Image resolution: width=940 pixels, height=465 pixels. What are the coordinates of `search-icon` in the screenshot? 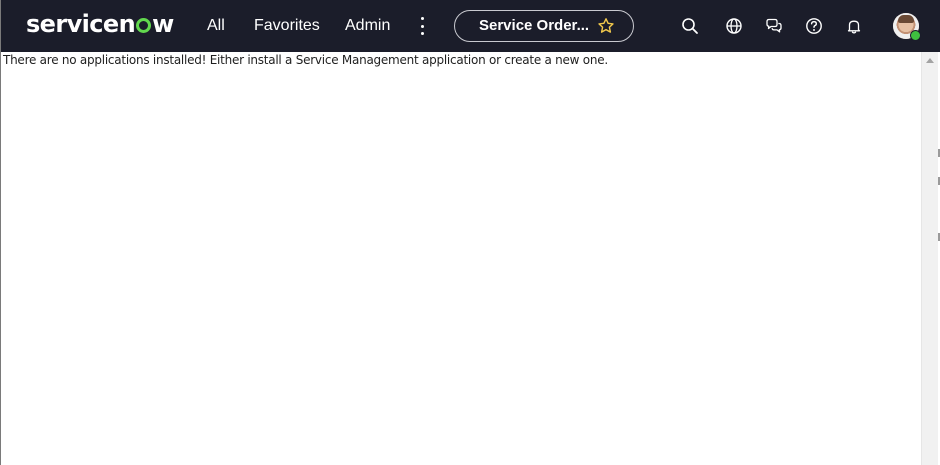 It's located at (690, 26).